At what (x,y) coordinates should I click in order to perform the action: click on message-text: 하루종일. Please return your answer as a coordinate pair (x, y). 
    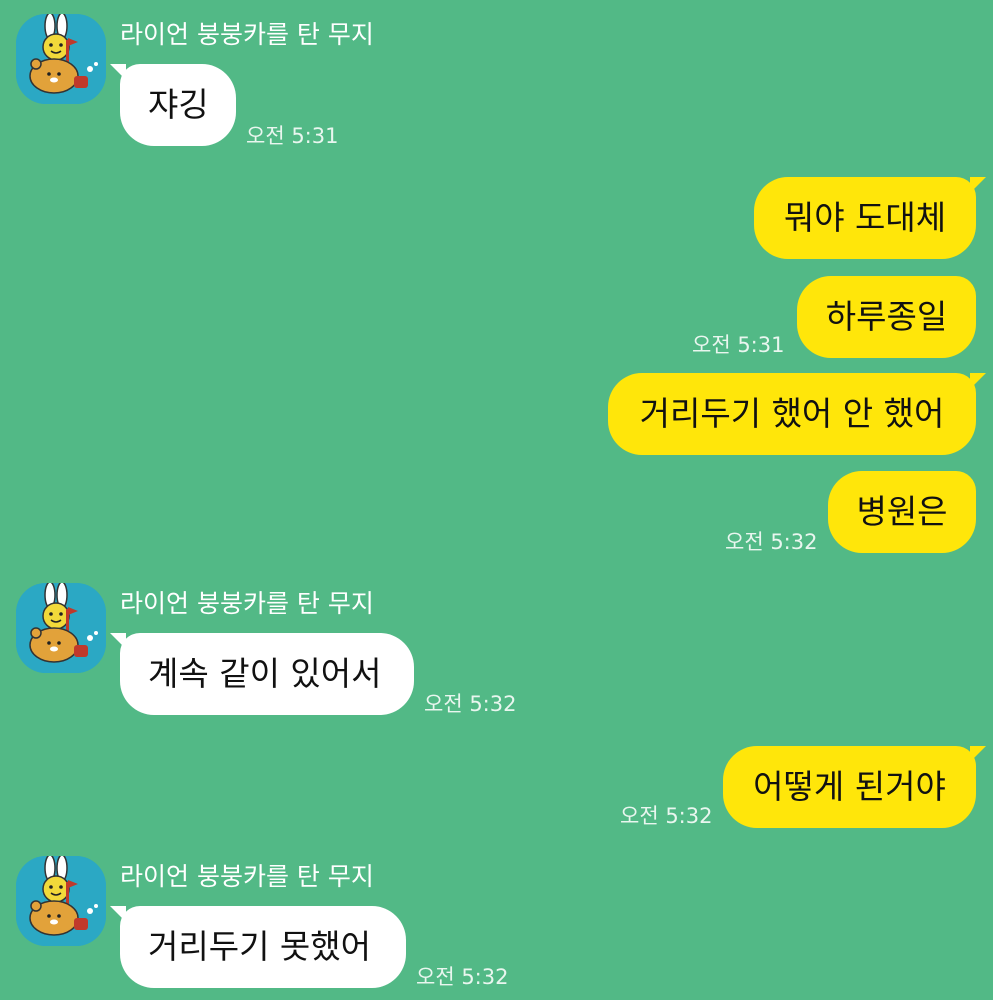
    Looking at the image, I should click on (886, 316).